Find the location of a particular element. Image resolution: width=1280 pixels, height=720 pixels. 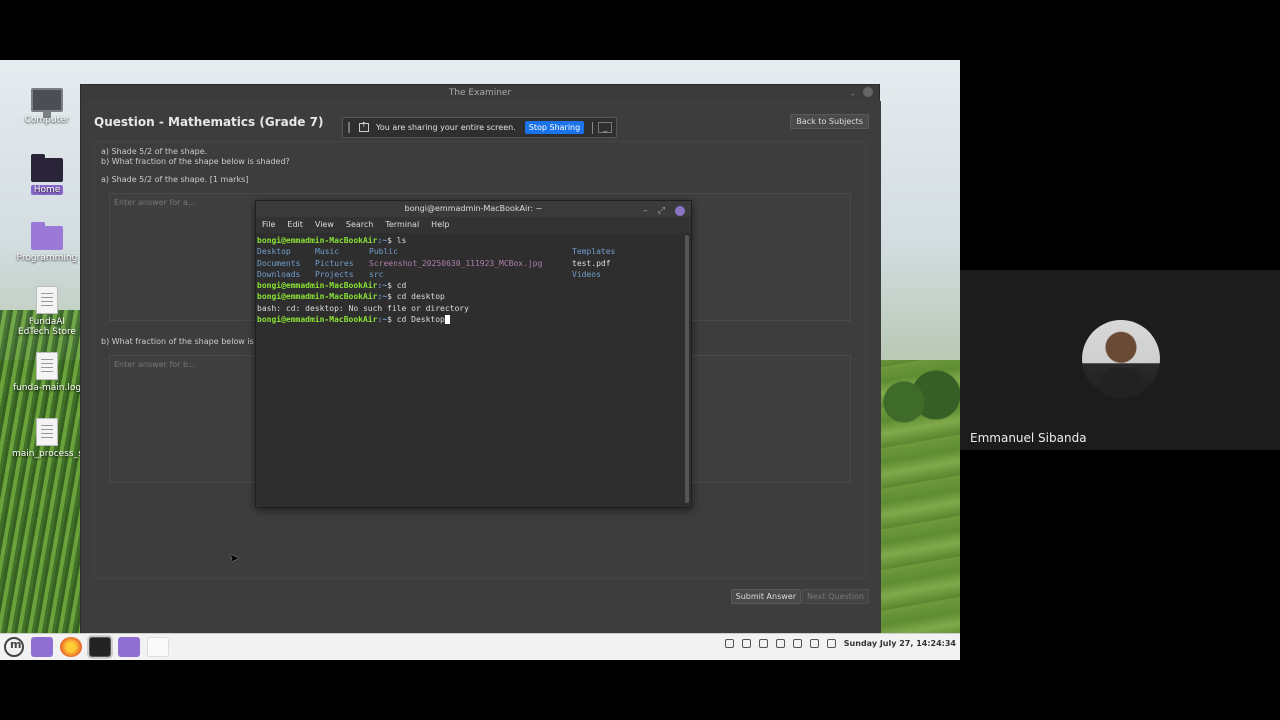

menu-edit: Edit is located at coordinates (295, 225).